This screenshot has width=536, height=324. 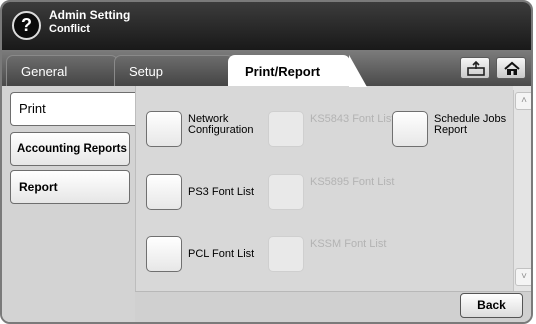 What do you see at coordinates (352, 119) in the screenshot?
I see `option-label: KS5843 Font List` at bounding box center [352, 119].